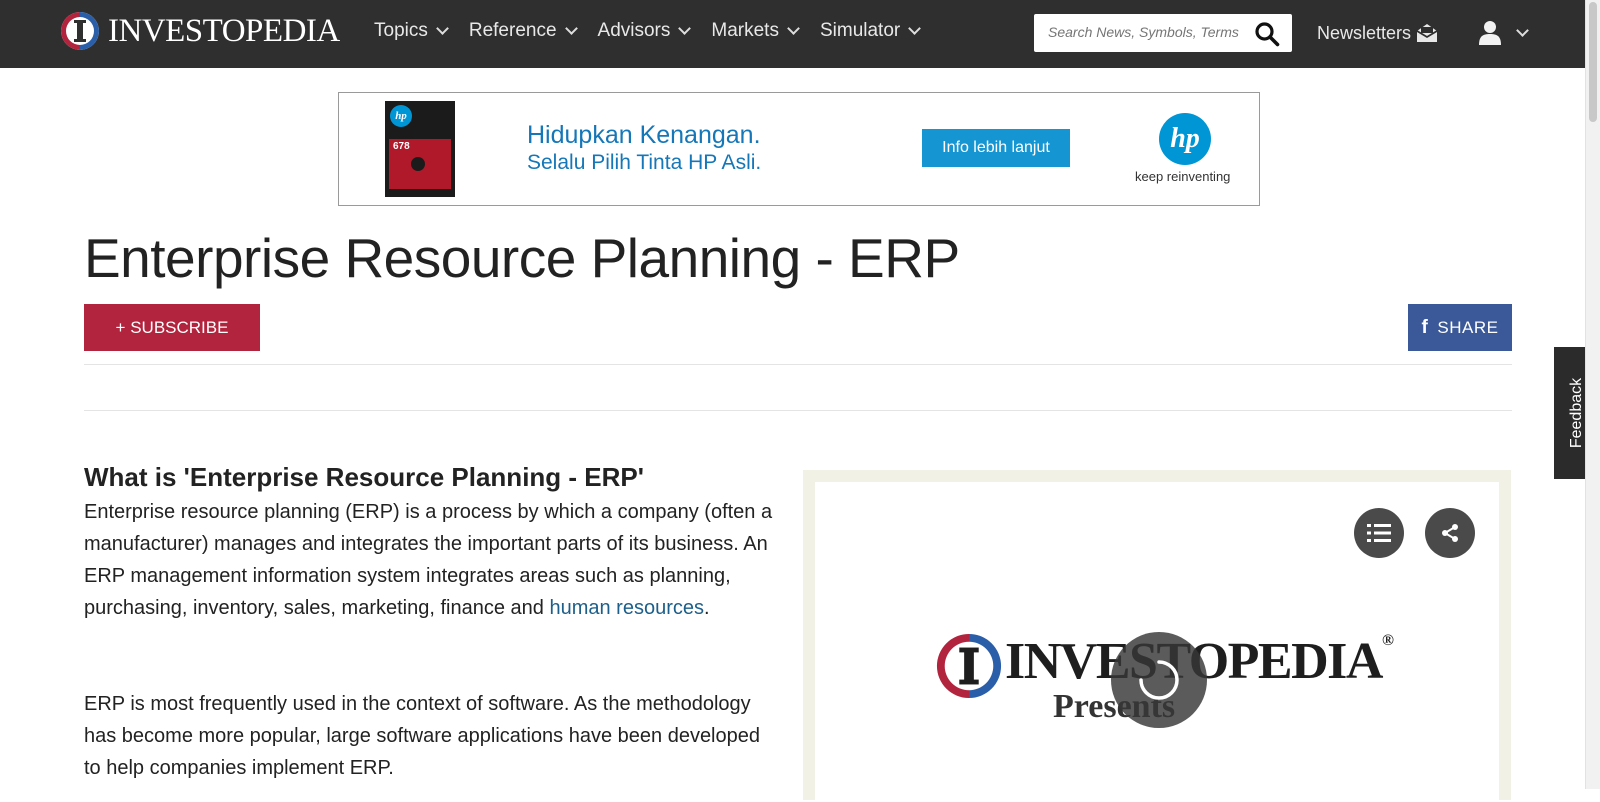  I want to click on cartridge-hp-logo: hp, so click(401, 116).